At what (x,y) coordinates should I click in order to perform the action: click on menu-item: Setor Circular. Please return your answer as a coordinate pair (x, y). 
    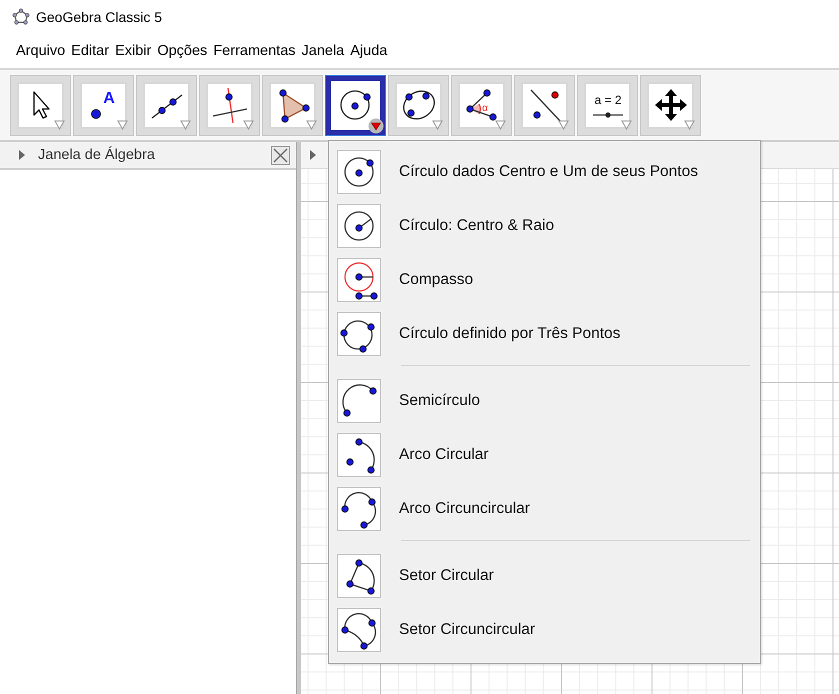
    Looking at the image, I should click on (544, 576).